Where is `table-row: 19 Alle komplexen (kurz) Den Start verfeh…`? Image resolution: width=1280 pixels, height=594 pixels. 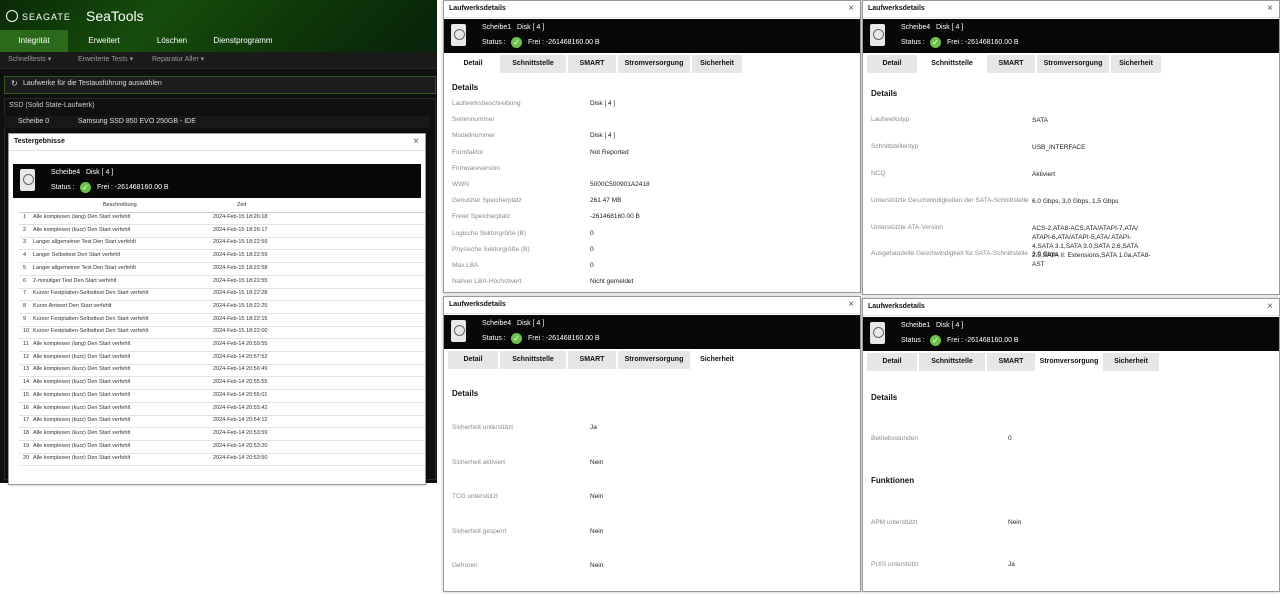
table-row: 19 Alle komplexen (kurz) Den Start verfeh… is located at coordinates (222, 447).